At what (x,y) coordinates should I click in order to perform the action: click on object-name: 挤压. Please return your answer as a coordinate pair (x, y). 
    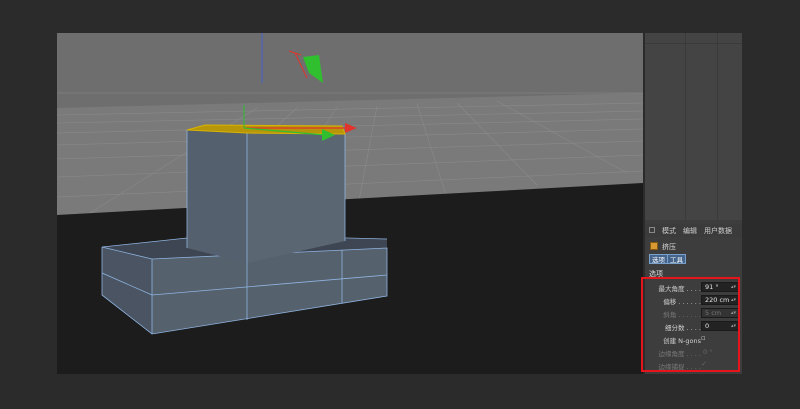
    Looking at the image, I should click on (669, 247).